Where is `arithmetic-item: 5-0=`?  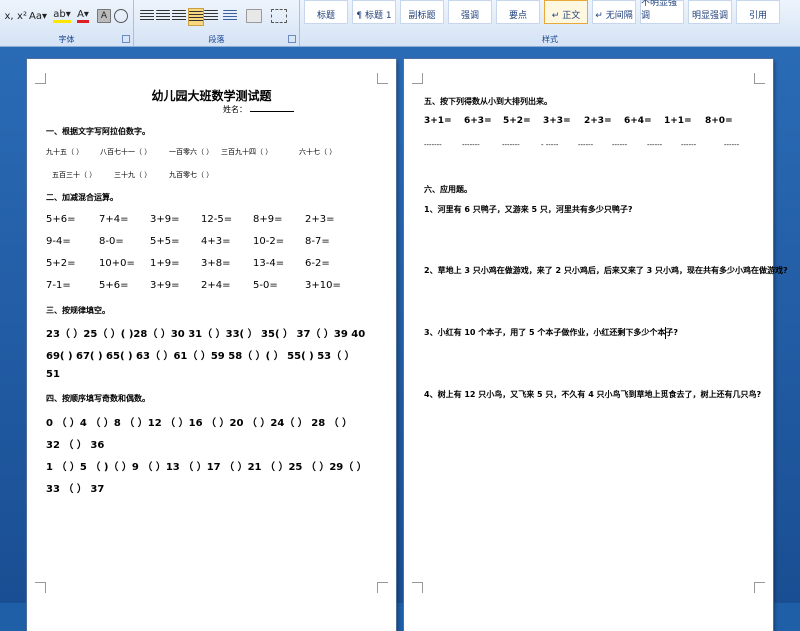
arithmetic-item: 5-0= is located at coordinates (265, 285).